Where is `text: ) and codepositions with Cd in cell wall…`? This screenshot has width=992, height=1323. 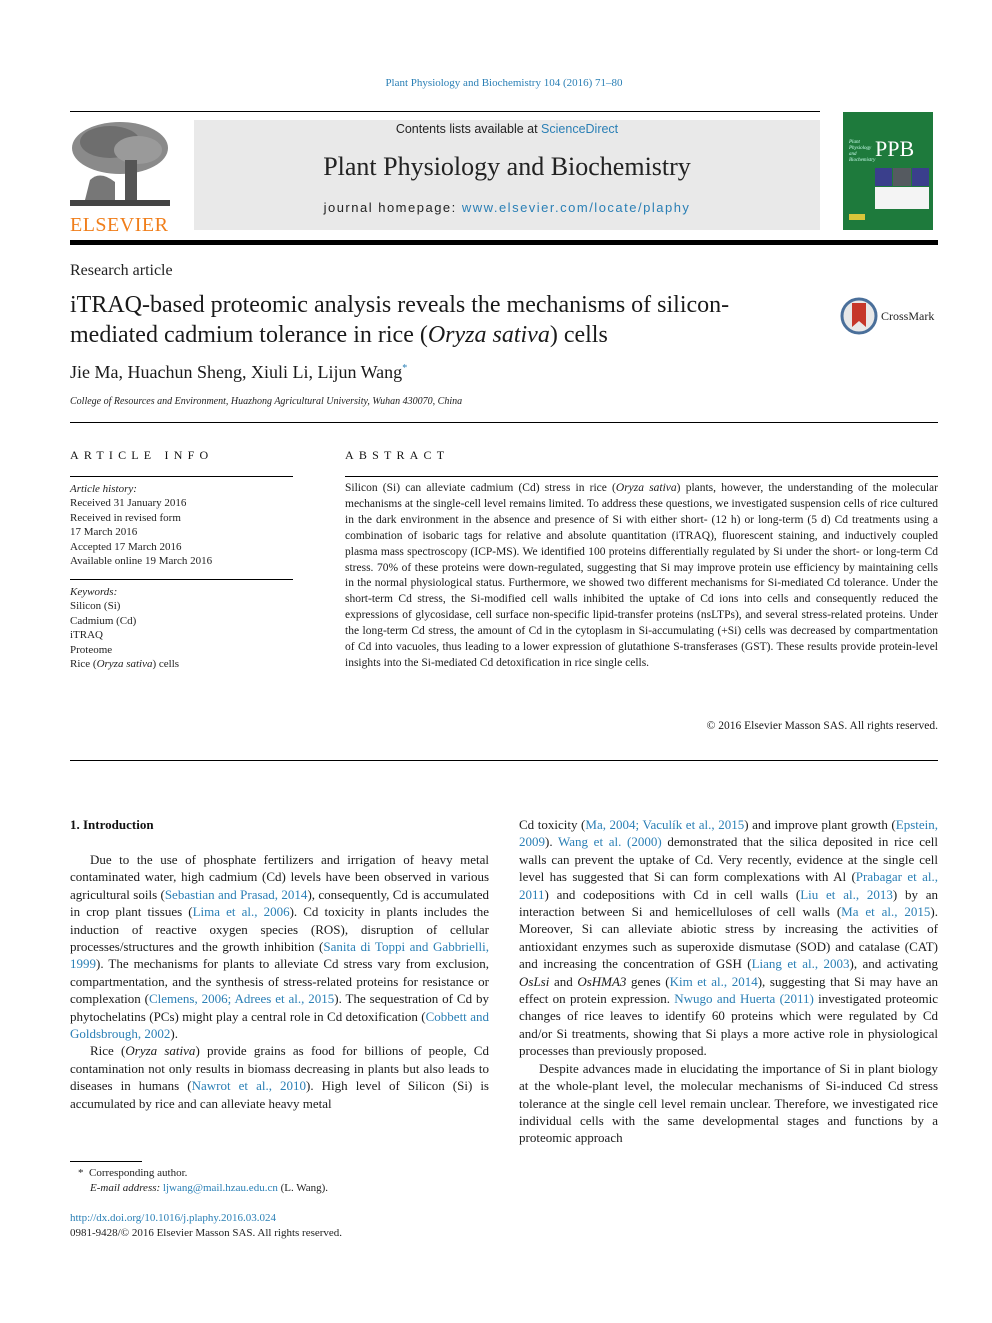
text: ) and codepositions with Cd in cell wall… is located at coordinates (672, 894).